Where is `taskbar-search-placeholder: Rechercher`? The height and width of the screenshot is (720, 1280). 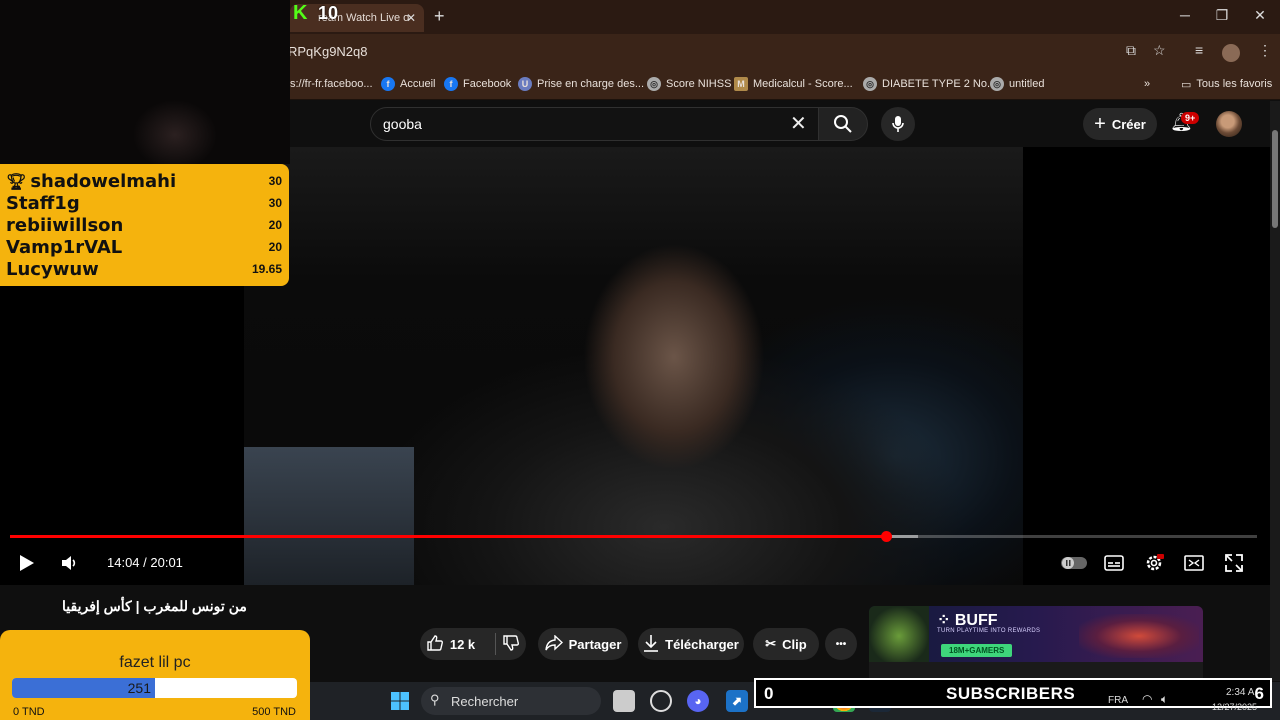 taskbar-search-placeholder: Rechercher is located at coordinates (485, 701).